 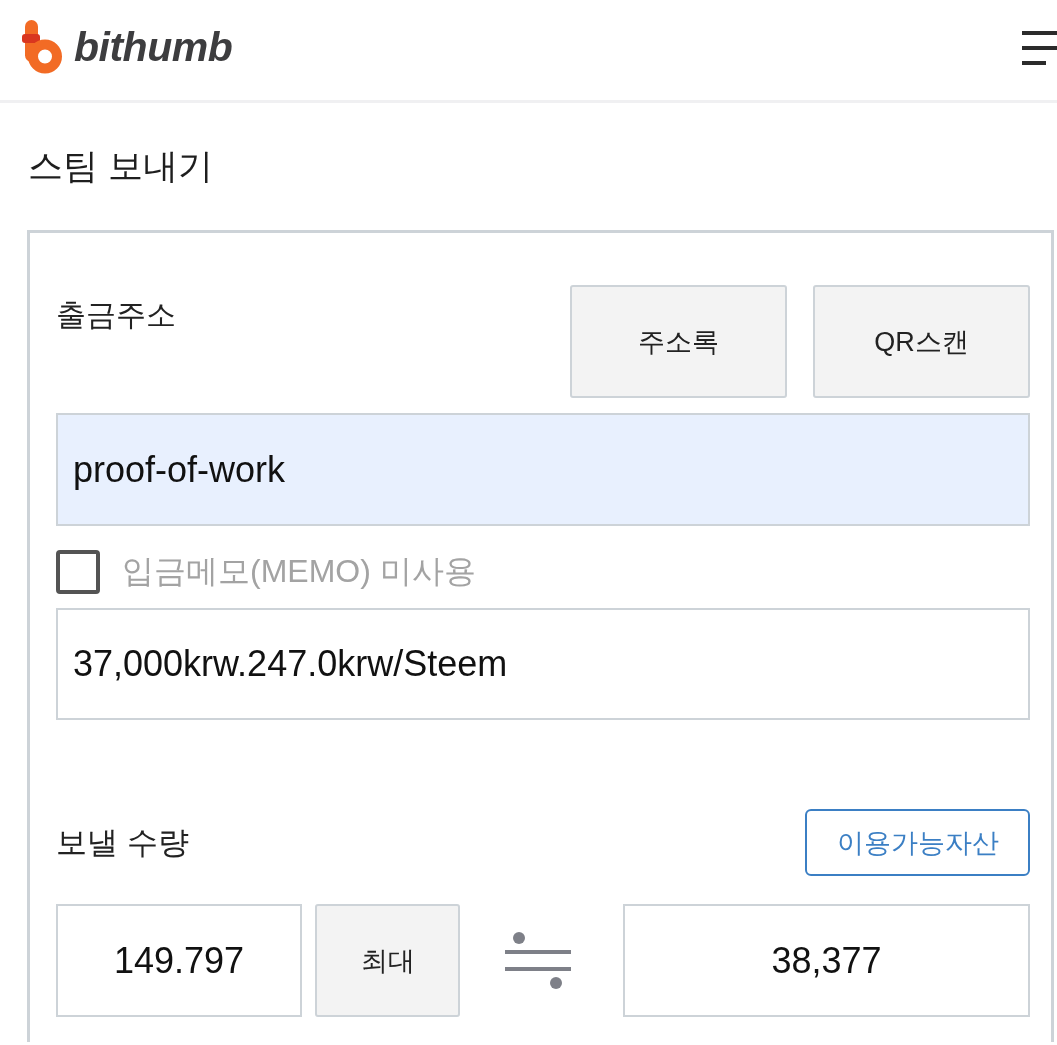 I want to click on logo-icon, so click(x=42, y=47).